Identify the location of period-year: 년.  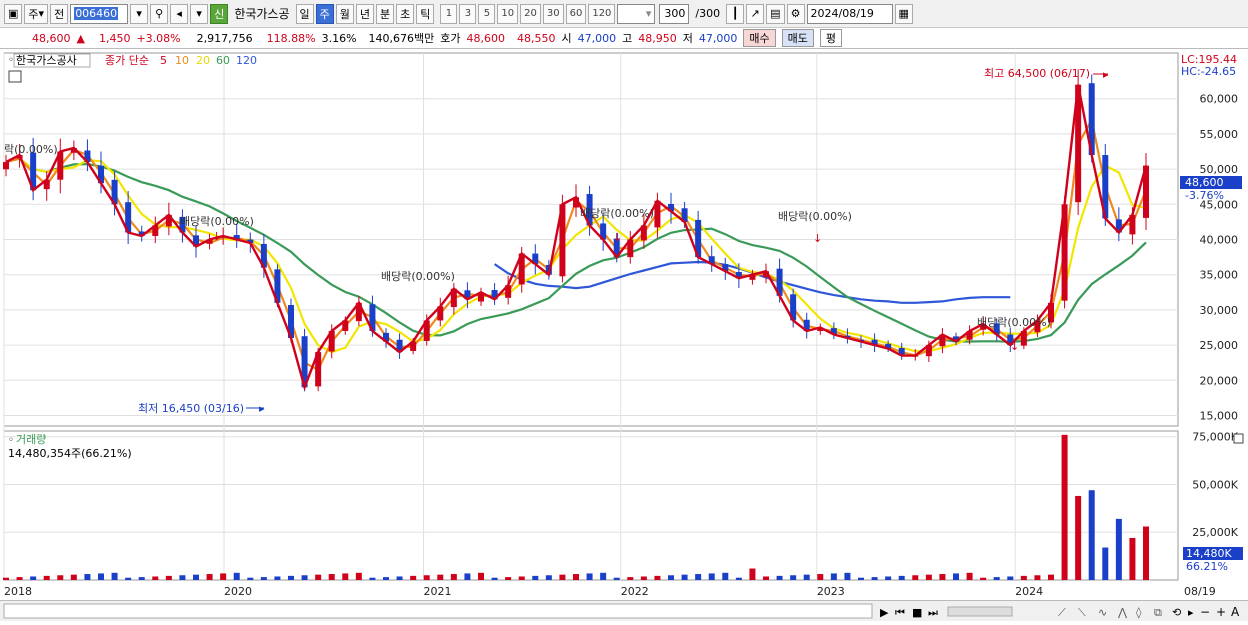
(365, 13).